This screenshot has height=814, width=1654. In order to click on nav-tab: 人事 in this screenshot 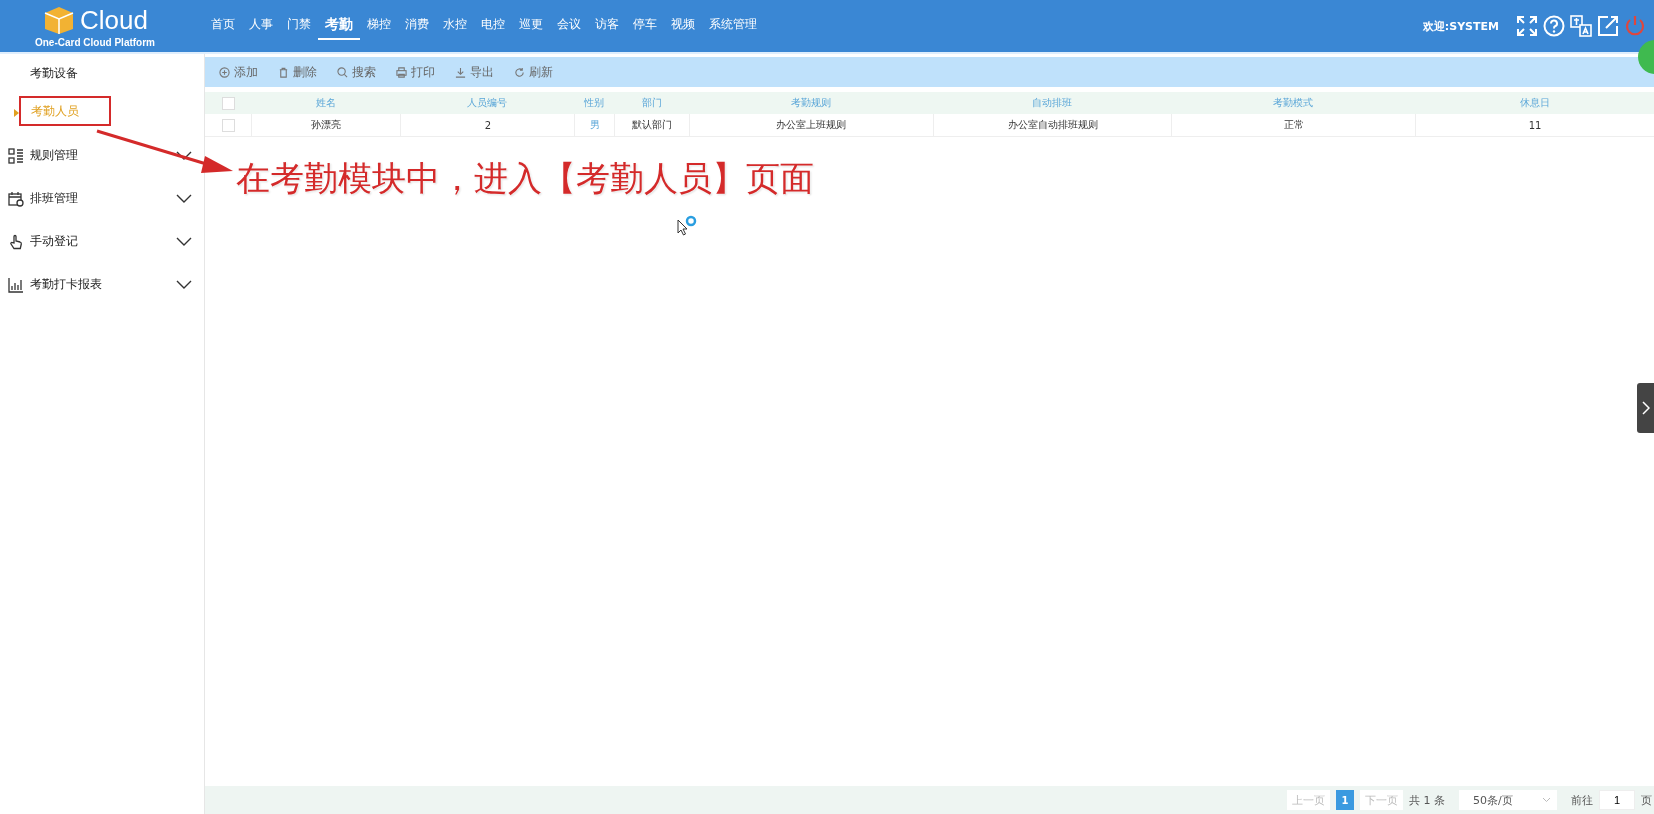, I will do `click(261, 26)`.